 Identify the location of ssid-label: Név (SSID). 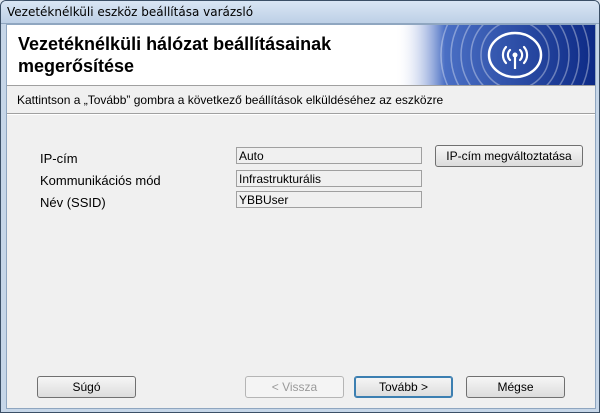
(73, 202).